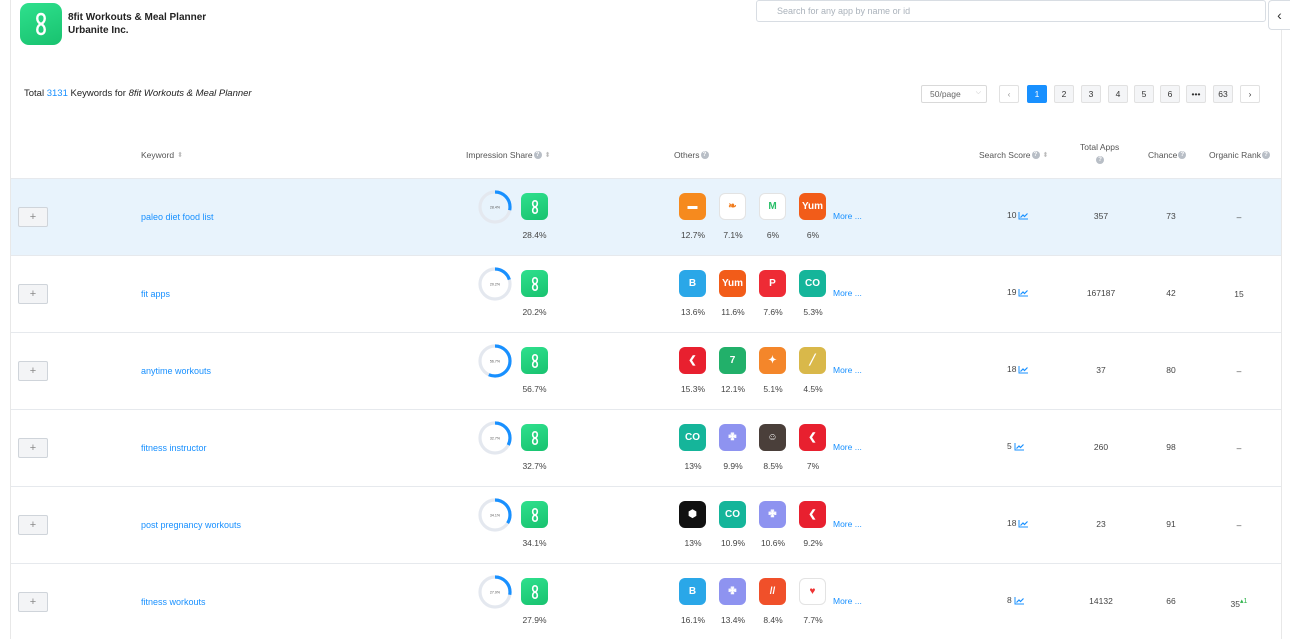 The width and height of the screenshot is (1290, 639). I want to click on page-4-button: 4, so click(1118, 94).